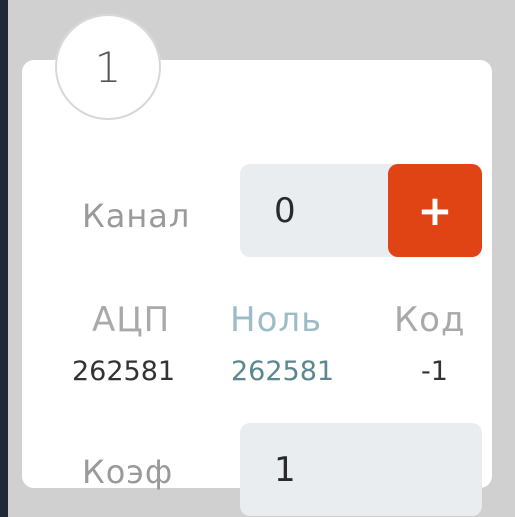 This screenshot has width=515, height=517. What do you see at coordinates (434, 371) in the screenshot?
I see `code-value: -1` at bounding box center [434, 371].